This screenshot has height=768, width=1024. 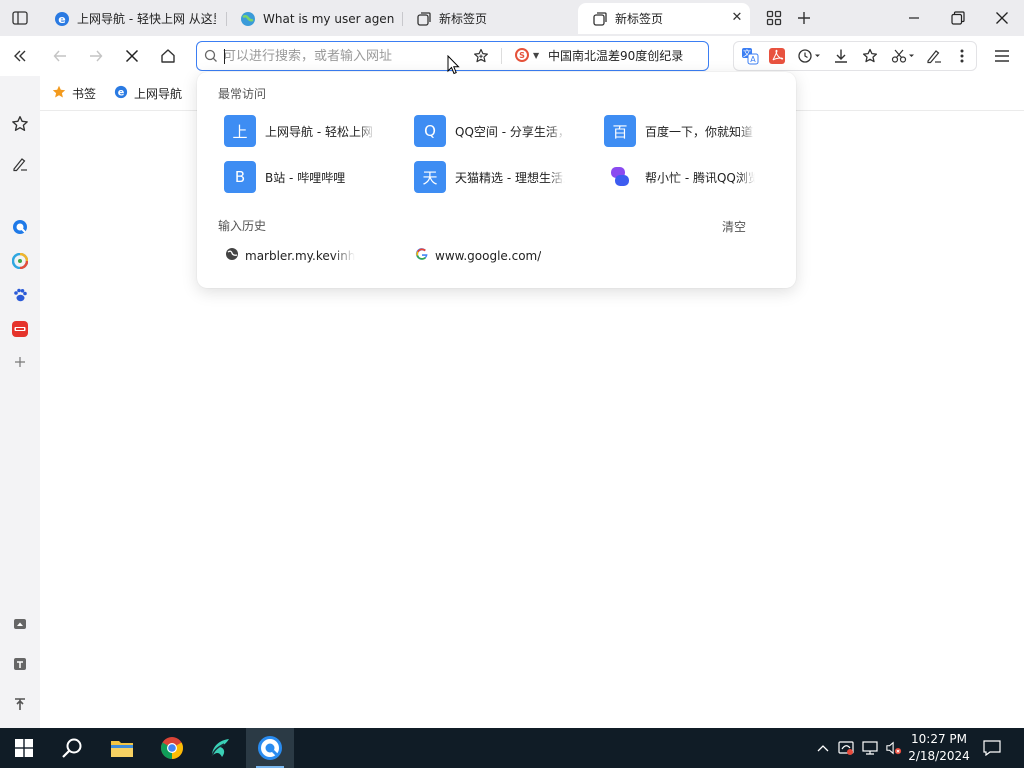 What do you see at coordinates (664, 18) in the screenshot?
I see `tab-new-tab-active: 新标签页 ✕` at bounding box center [664, 18].